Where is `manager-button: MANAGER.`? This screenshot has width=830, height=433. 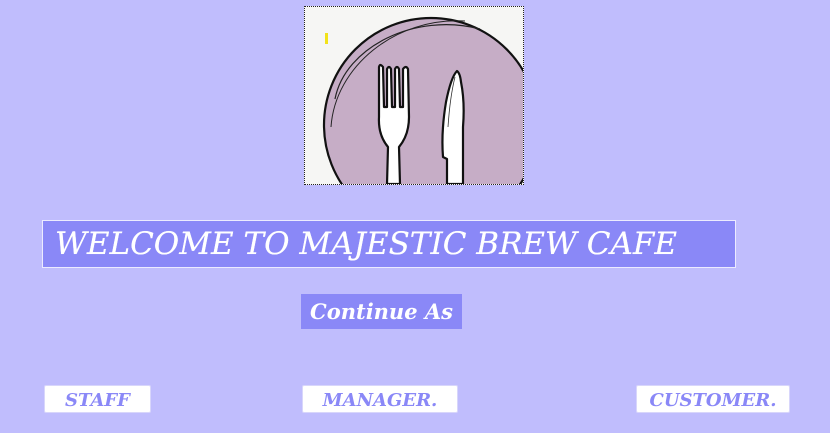 manager-button: MANAGER. is located at coordinates (380, 399).